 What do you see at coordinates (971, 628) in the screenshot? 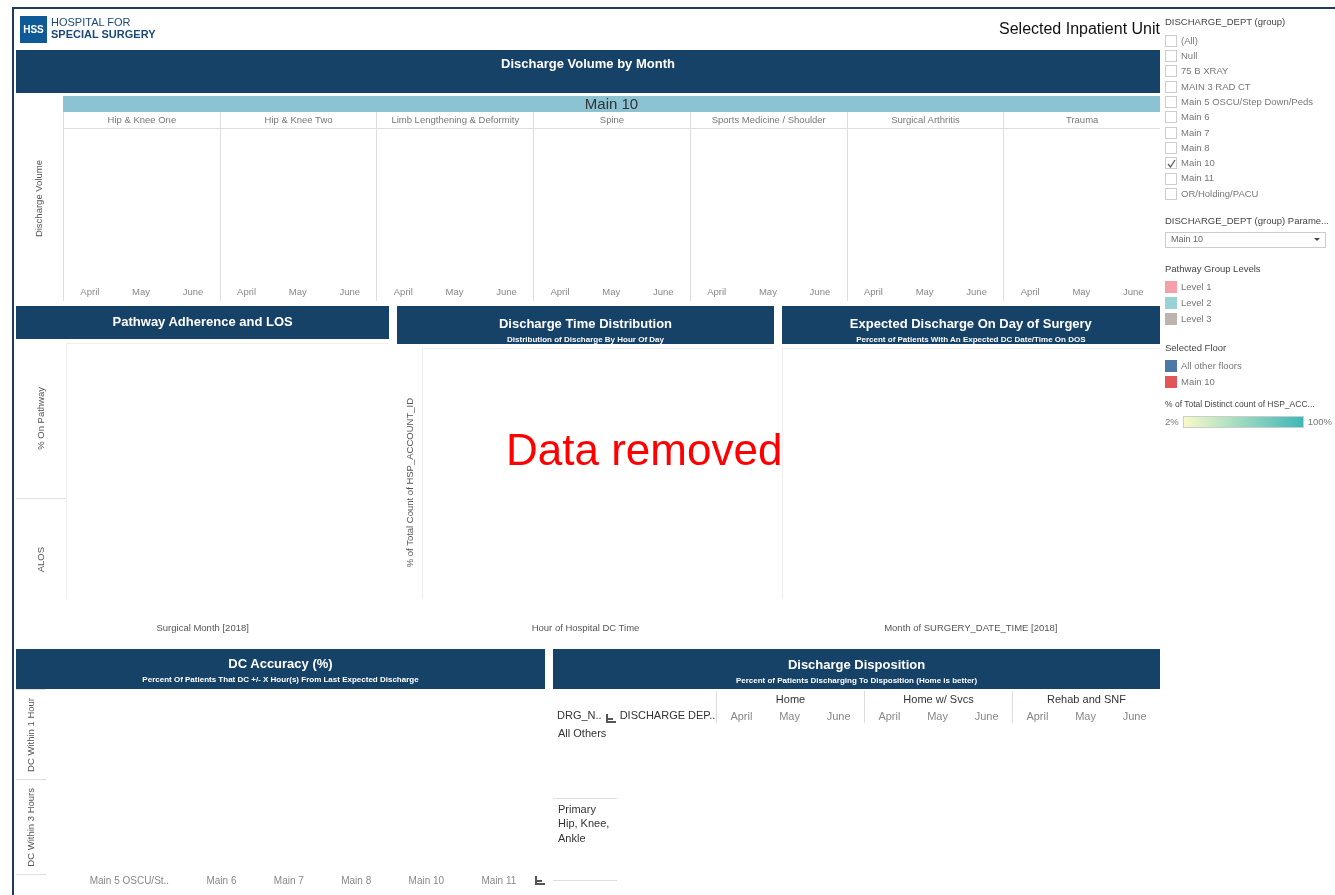
I see `axis-title: Month of SURGERY_DATE_TIME [2018]` at bounding box center [971, 628].